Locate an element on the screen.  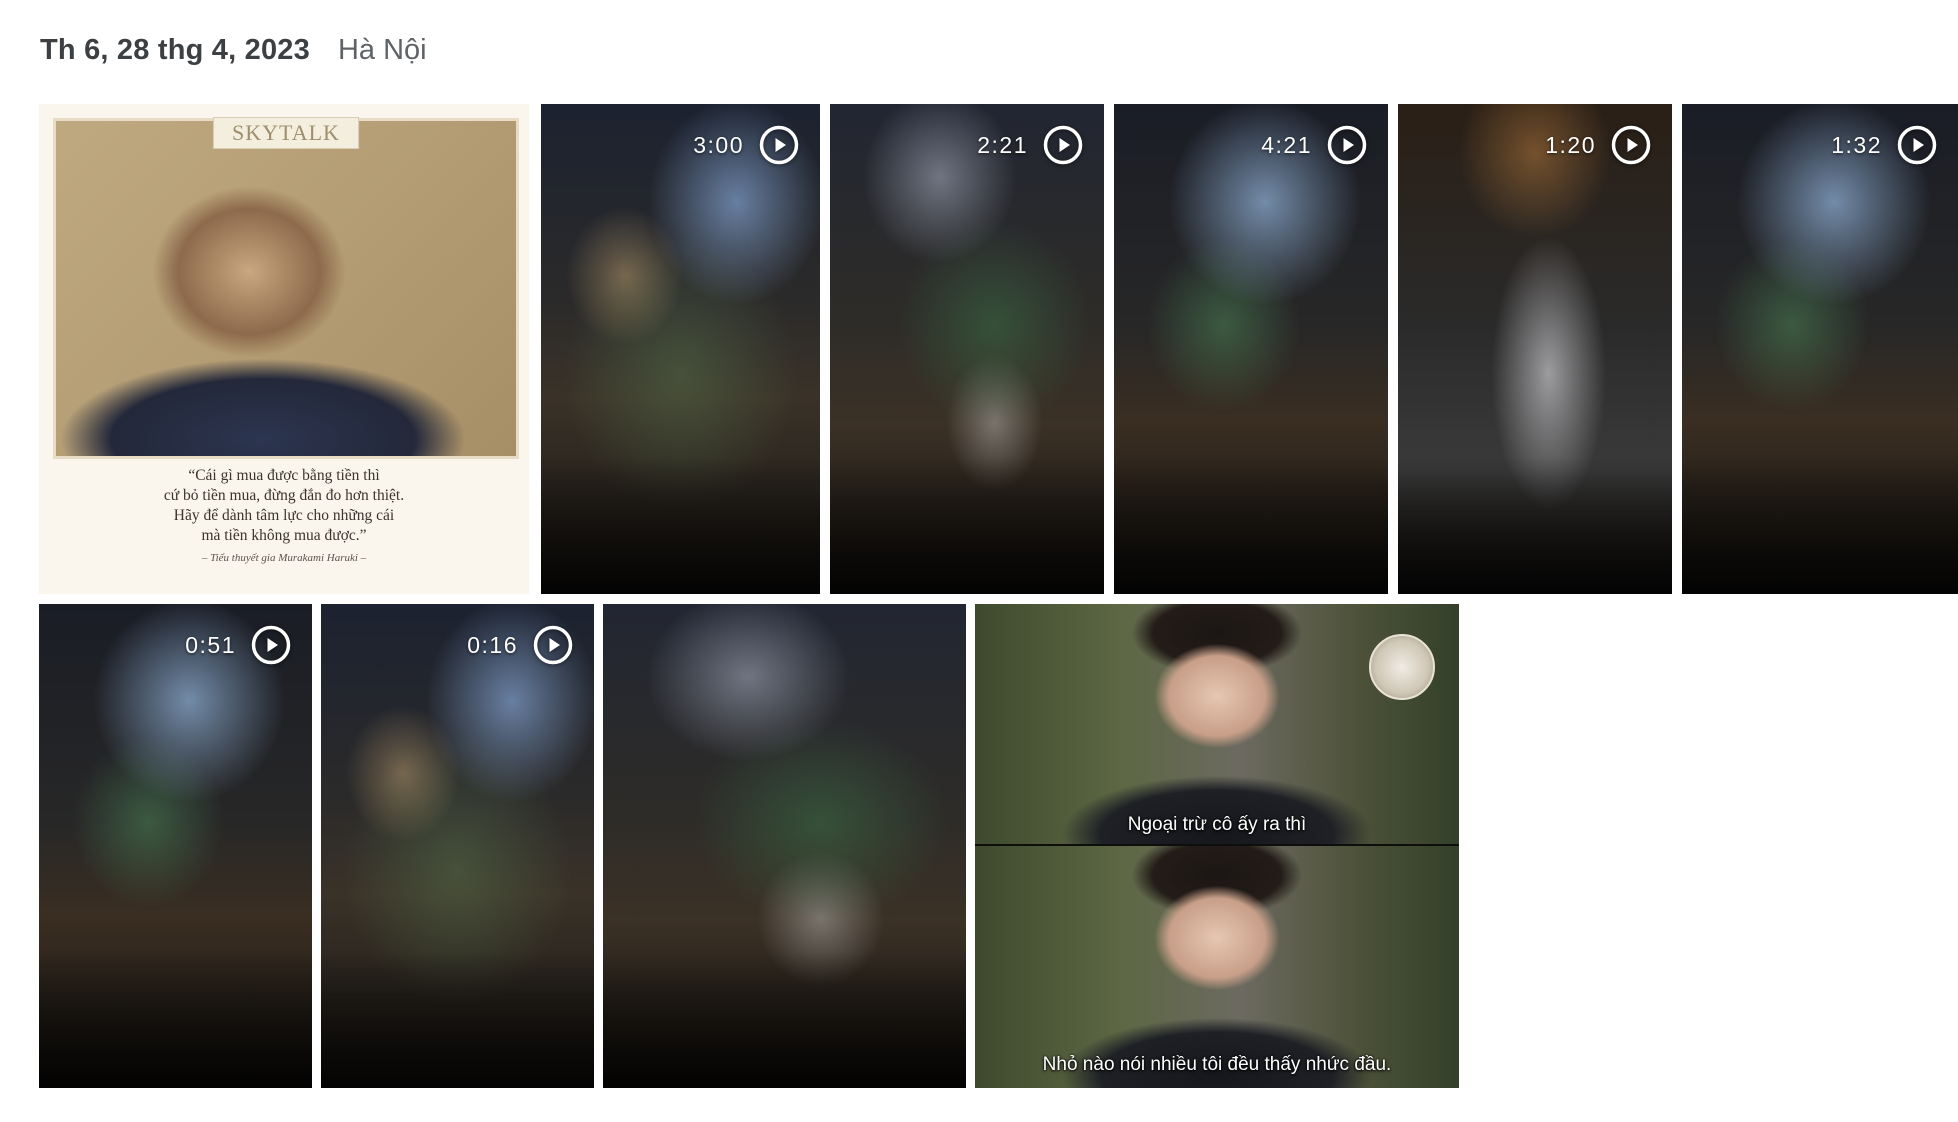
video-duration: 2:21 is located at coordinates (1002, 144).